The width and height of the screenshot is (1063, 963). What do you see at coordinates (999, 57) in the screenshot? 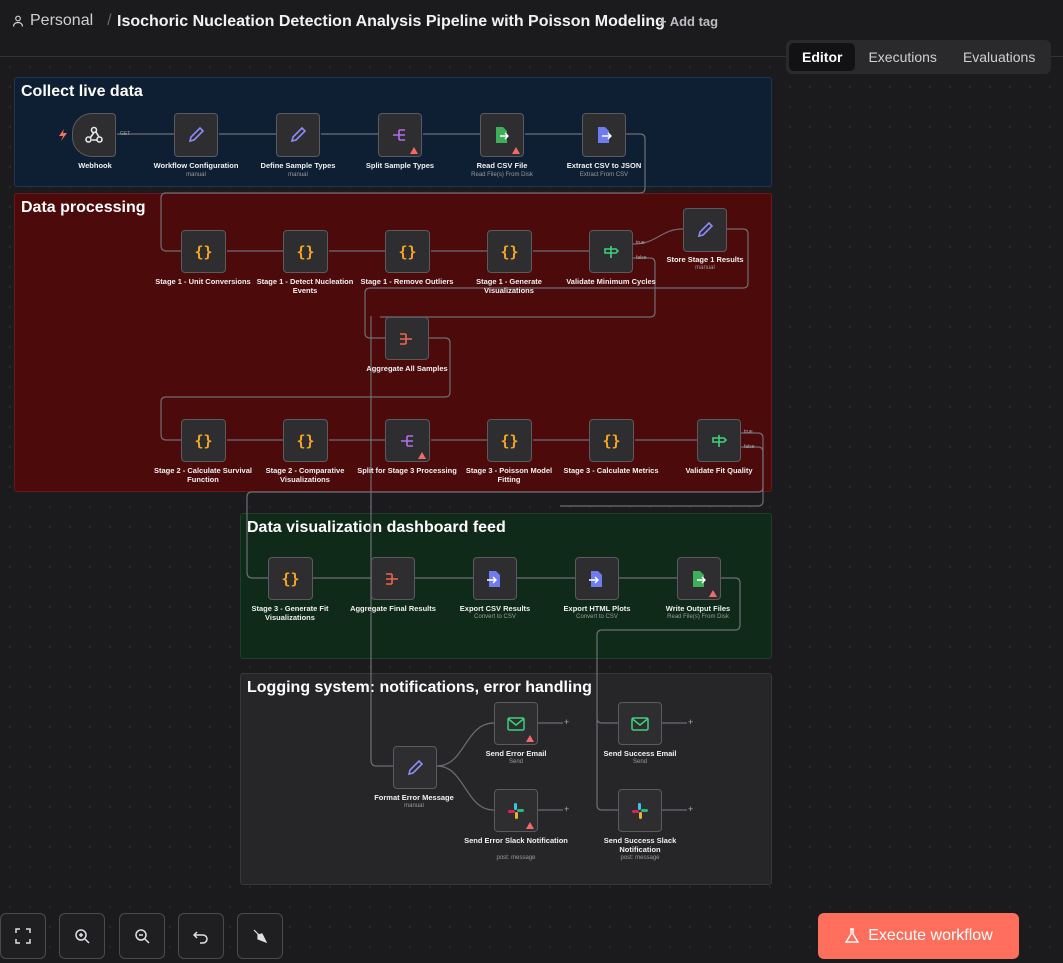
I see `tab-evaluations: Evaluations` at bounding box center [999, 57].